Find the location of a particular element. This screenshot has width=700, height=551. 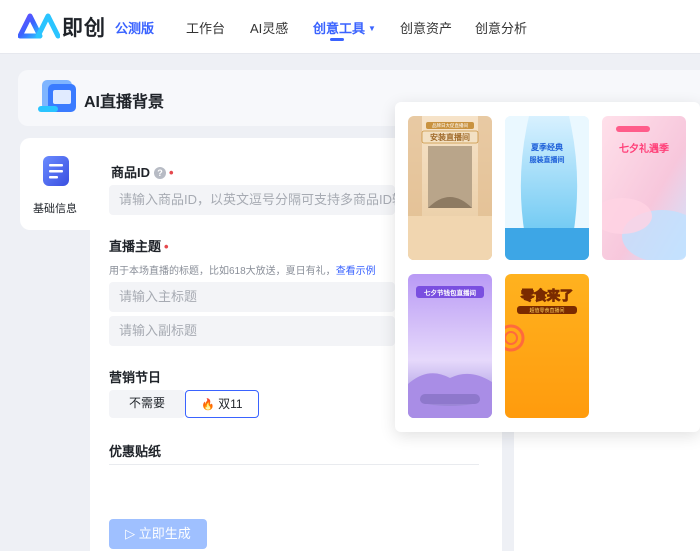

caret-down-icon: ▼ is located at coordinates (372, 28).